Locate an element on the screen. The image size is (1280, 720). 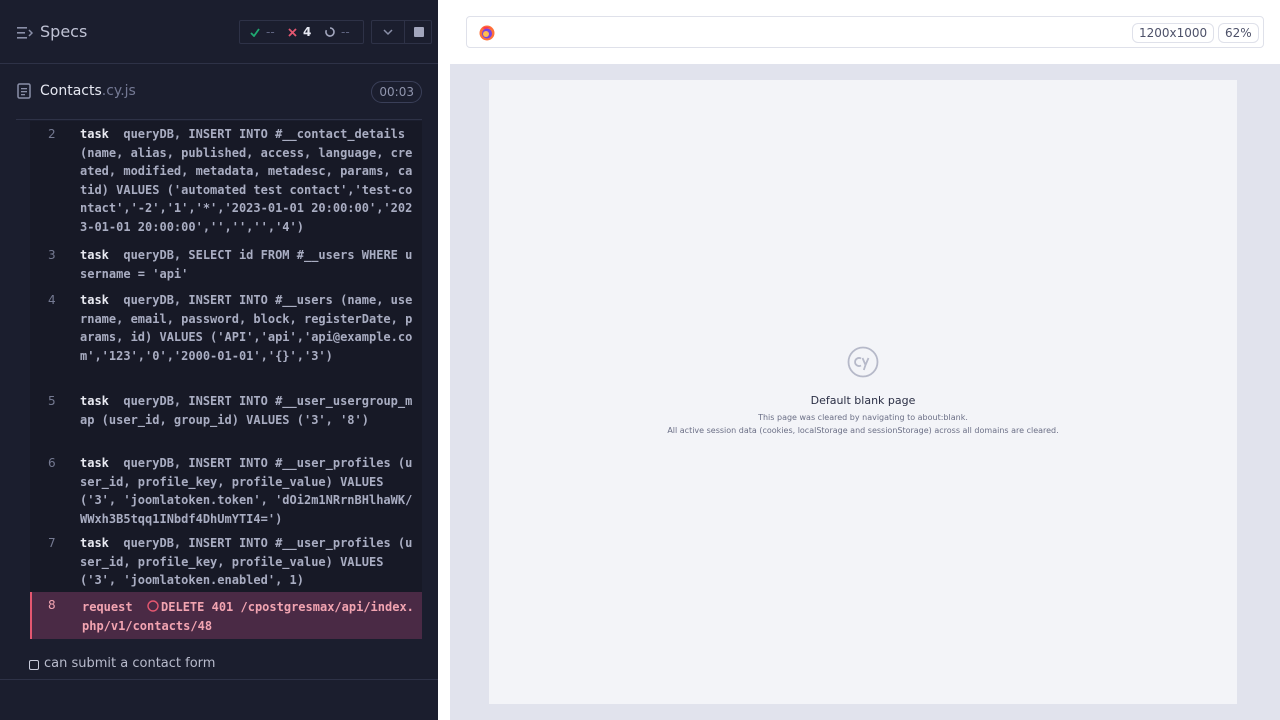
spec-header: Contacts.cy.js 00:03 is located at coordinates (219, 93).